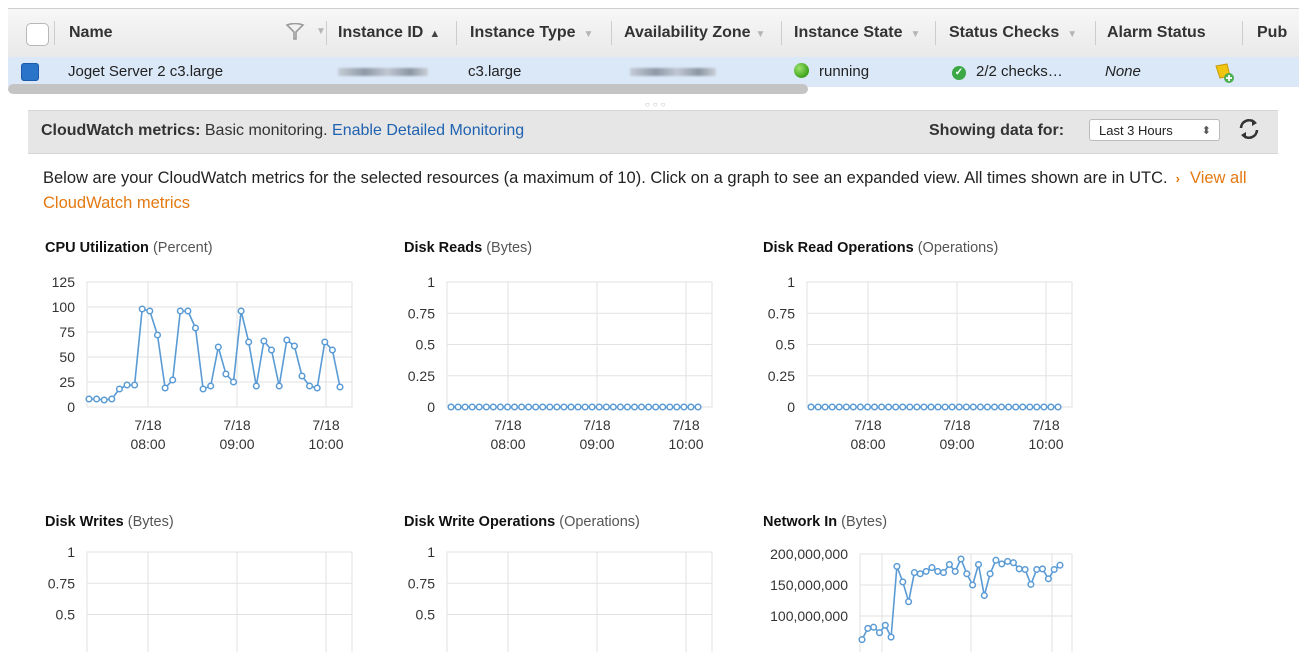  What do you see at coordinates (857, 33) in the screenshot?
I see `column-header-instance-state: Instance State ▼` at bounding box center [857, 33].